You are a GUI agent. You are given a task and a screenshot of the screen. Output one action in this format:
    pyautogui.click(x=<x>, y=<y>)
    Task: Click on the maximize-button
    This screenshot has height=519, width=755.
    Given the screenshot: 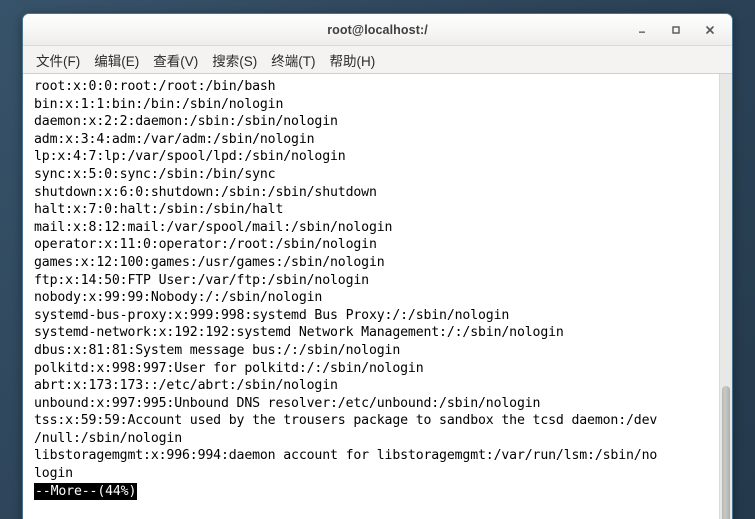 What is the action you would take?
    pyautogui.click(x=676, y=30)
    